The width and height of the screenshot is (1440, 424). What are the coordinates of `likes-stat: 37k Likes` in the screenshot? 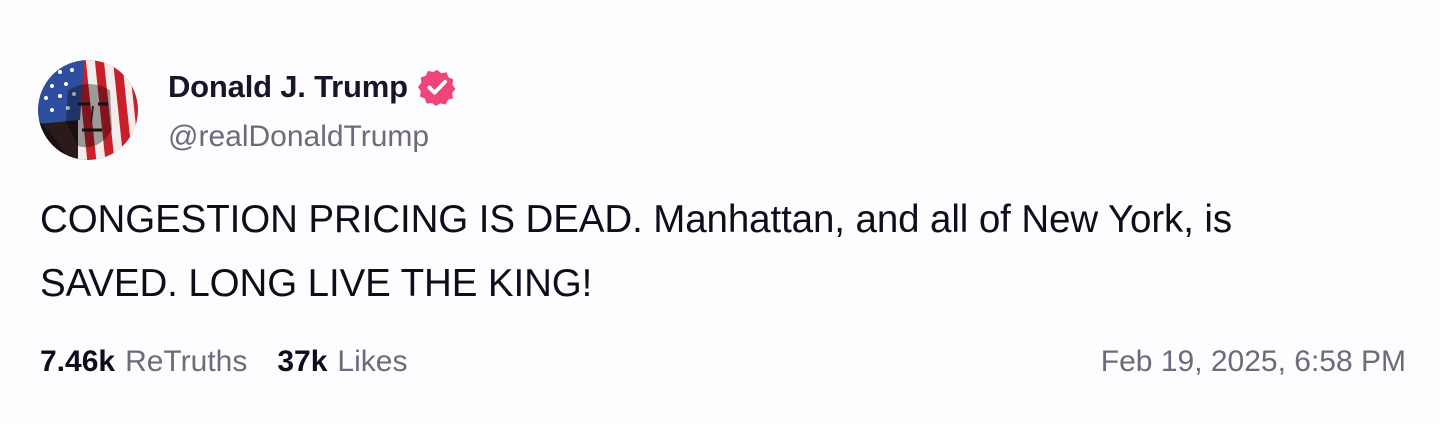 It's located at (342, 362).